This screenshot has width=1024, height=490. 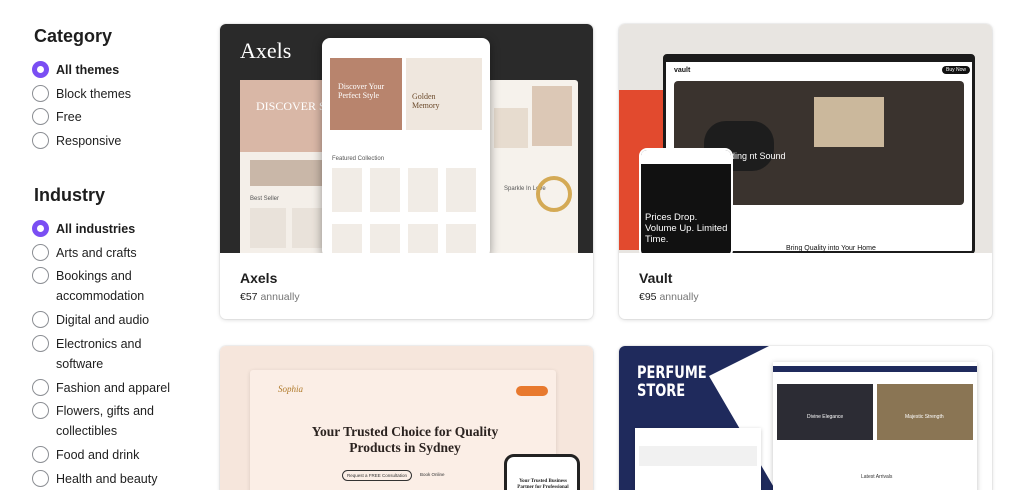 I want to click on preview-consult-button: Request a FREE Consultation, so click(x=377, y=475).